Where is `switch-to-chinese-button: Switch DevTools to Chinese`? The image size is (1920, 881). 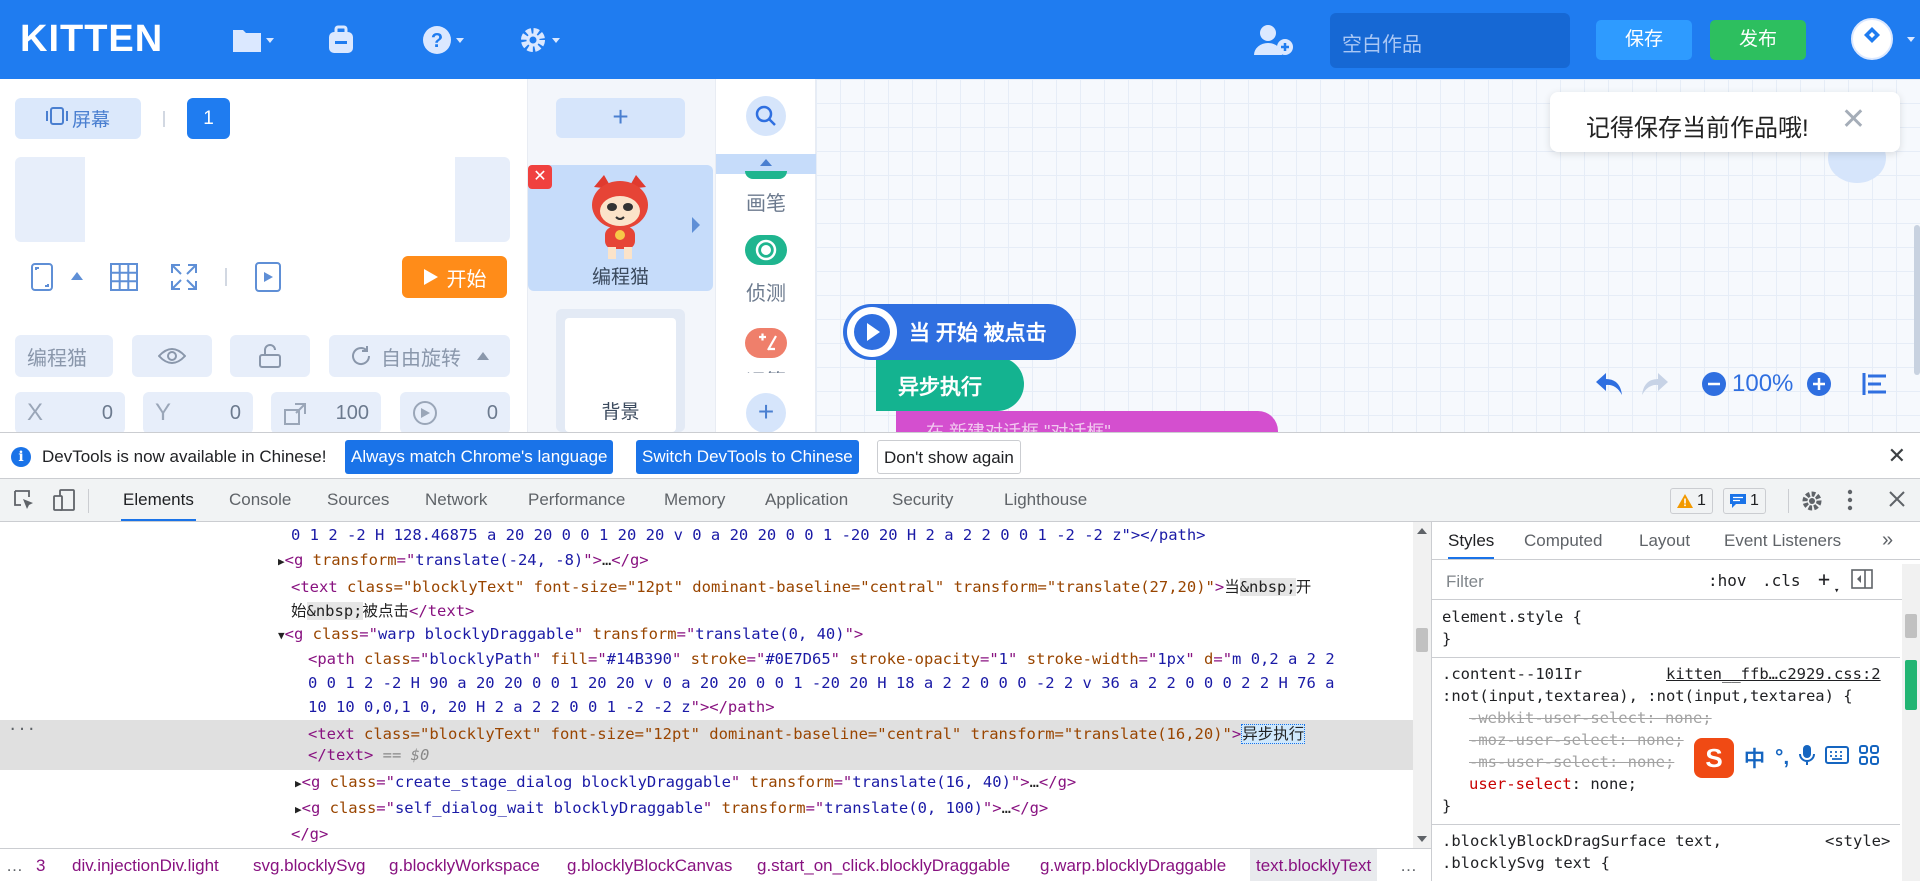 switch-to-chinese-button: Switch DevTools to Chinese is located at coordinates (747, 457).